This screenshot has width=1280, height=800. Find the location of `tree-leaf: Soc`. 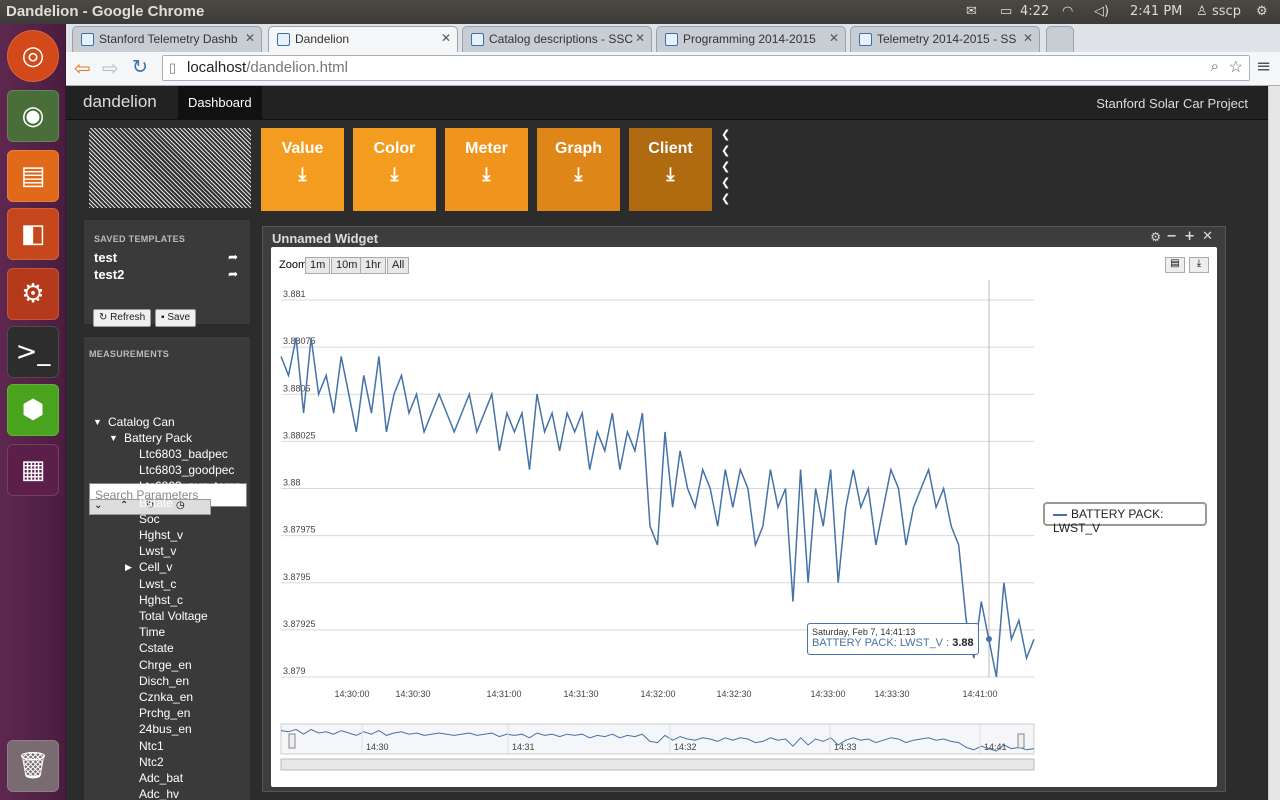

tree-leaf: Soc is located at coordinates (149, 519).